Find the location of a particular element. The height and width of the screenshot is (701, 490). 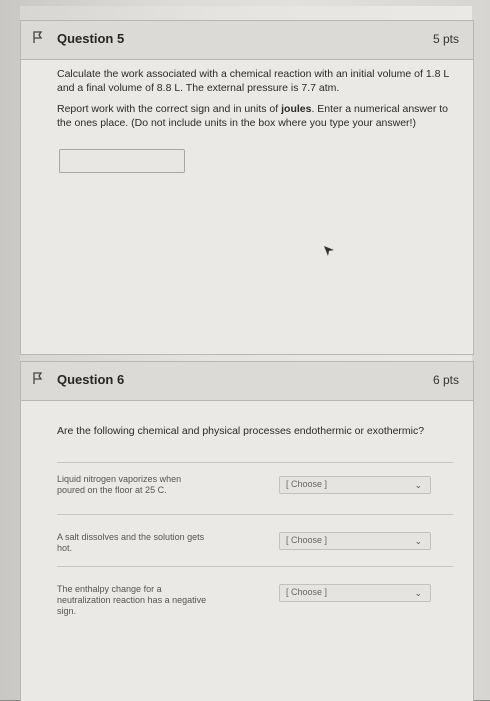

question-title: Question 6 is located at coordinates (91, 379).